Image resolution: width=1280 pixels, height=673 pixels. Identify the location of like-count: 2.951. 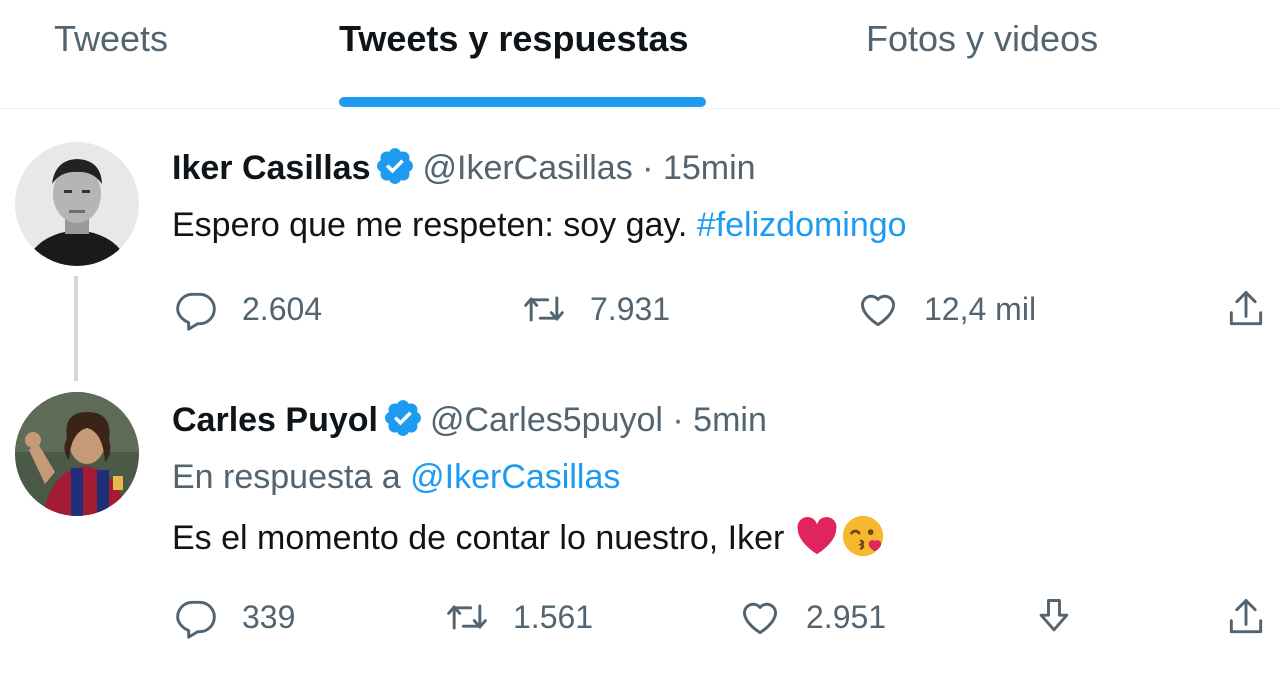
(846, 616).